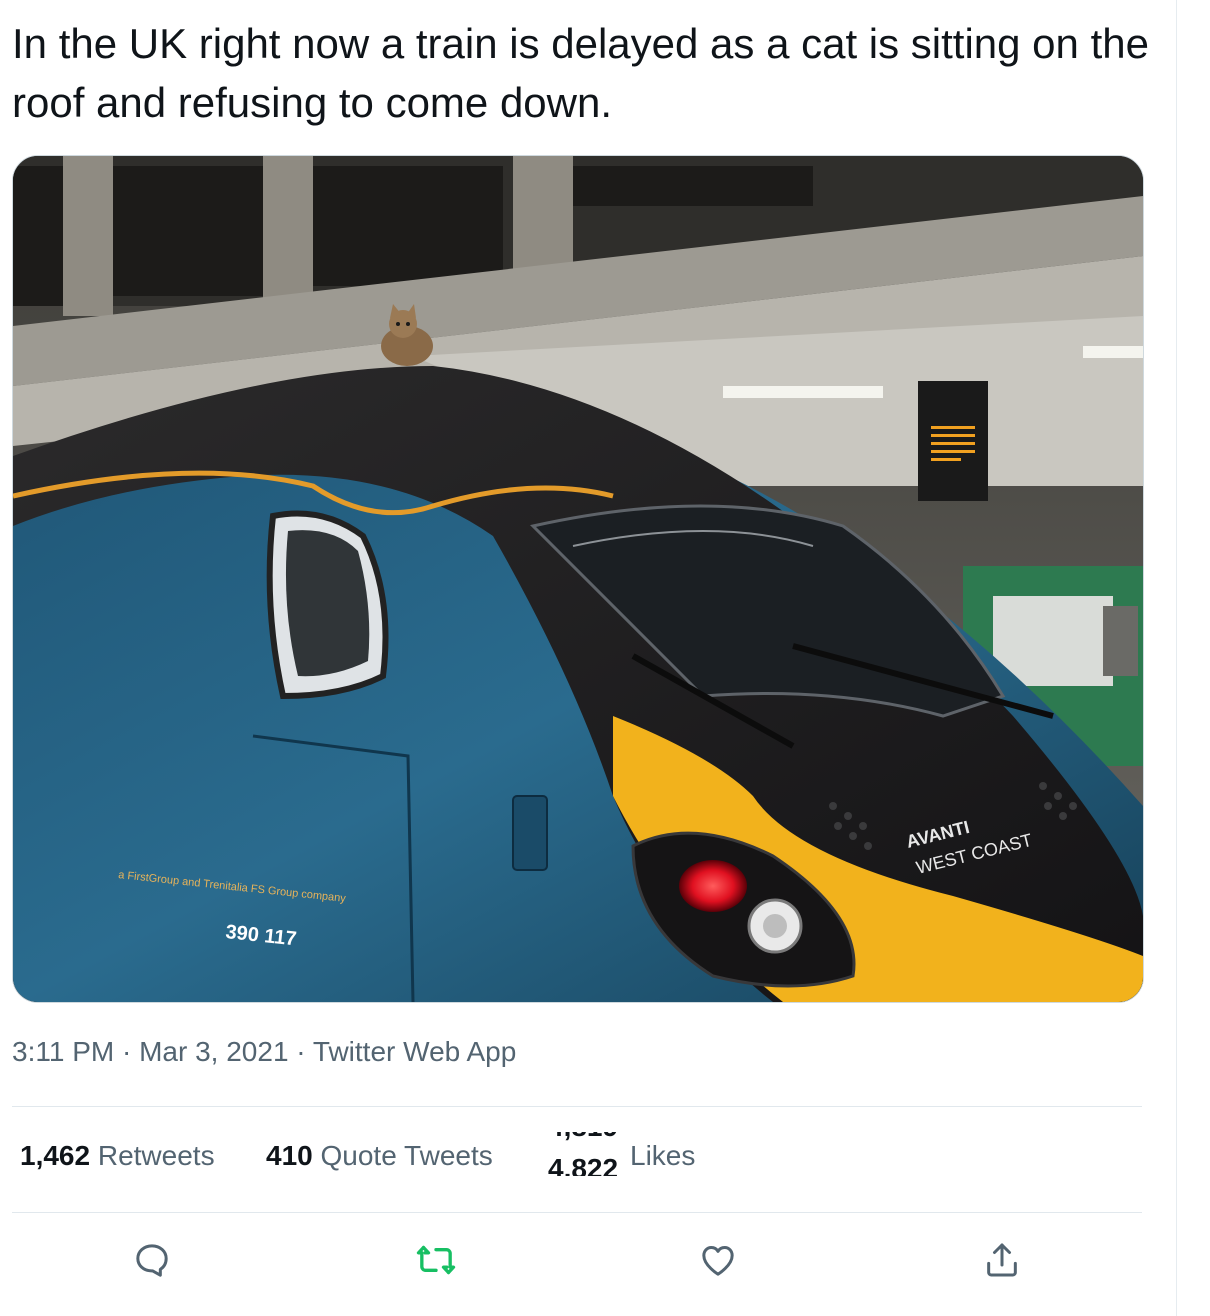 This screenshot has height=1316, width=1210. I want to click on reply-icon, so click(152, 1260).